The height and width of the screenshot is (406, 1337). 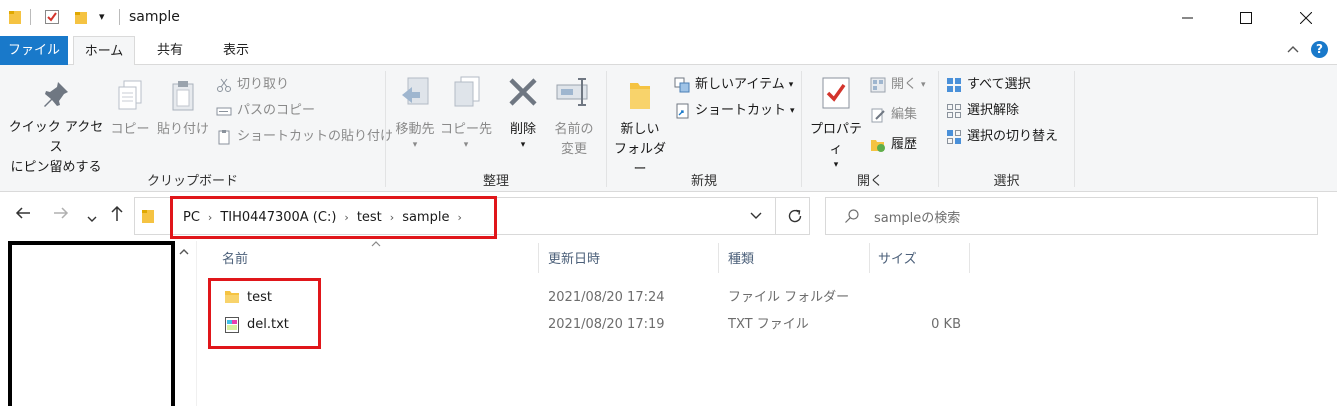 I want to click on delete-button: 削除 ▾, so click(x=523, y=112).